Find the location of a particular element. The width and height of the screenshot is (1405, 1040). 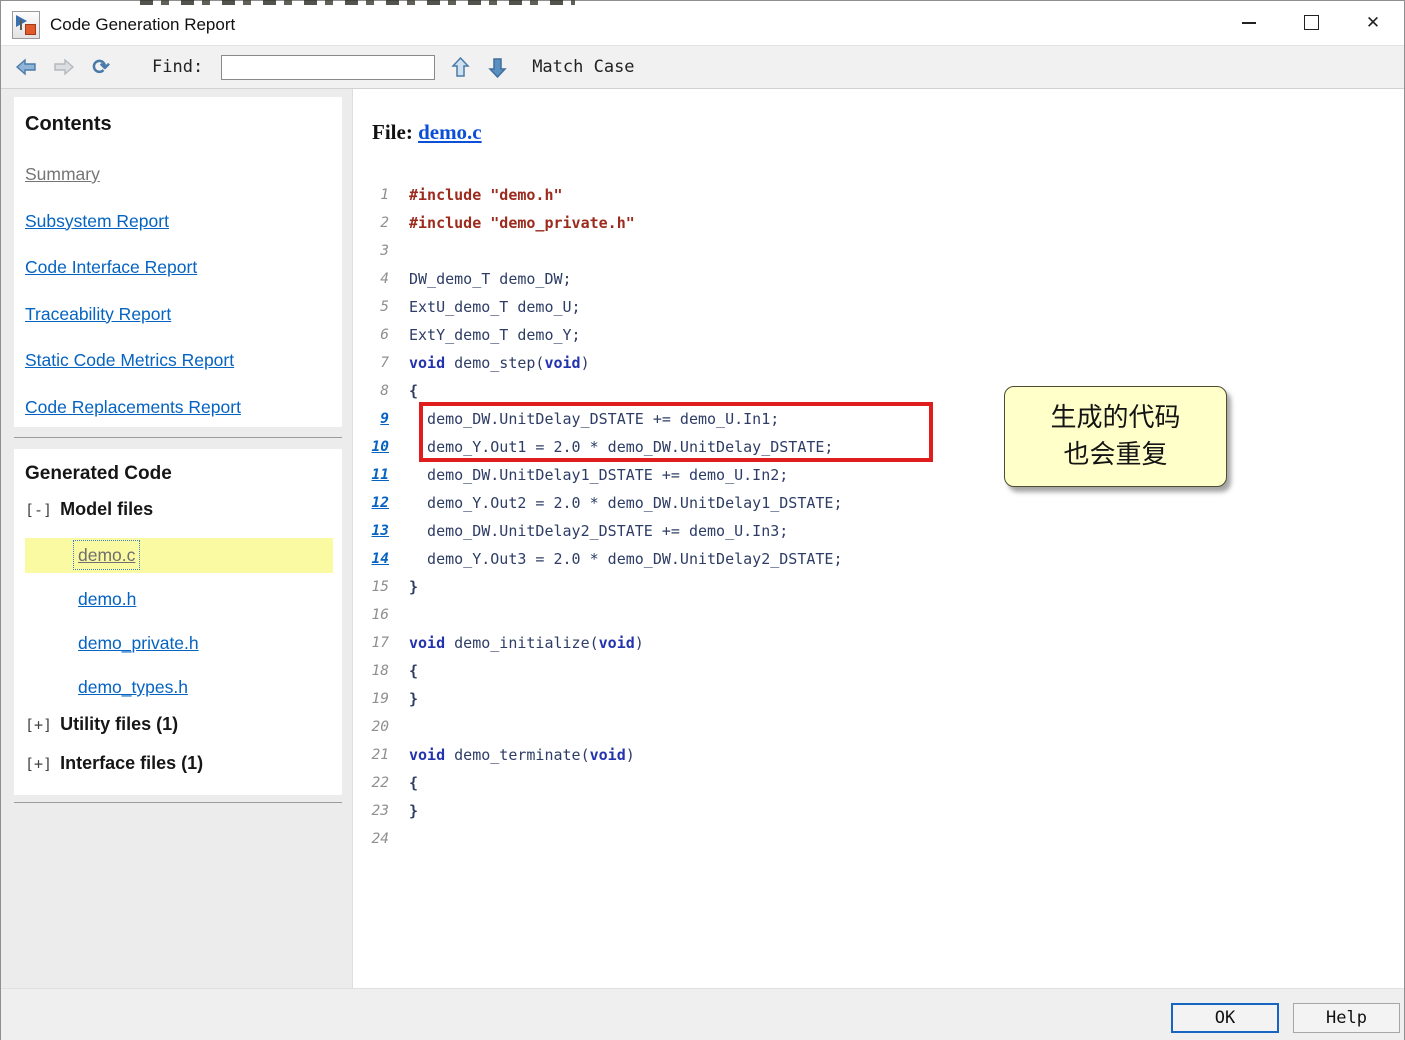

contents-link: Code Replacements Report is located at coordinates (183, 407).